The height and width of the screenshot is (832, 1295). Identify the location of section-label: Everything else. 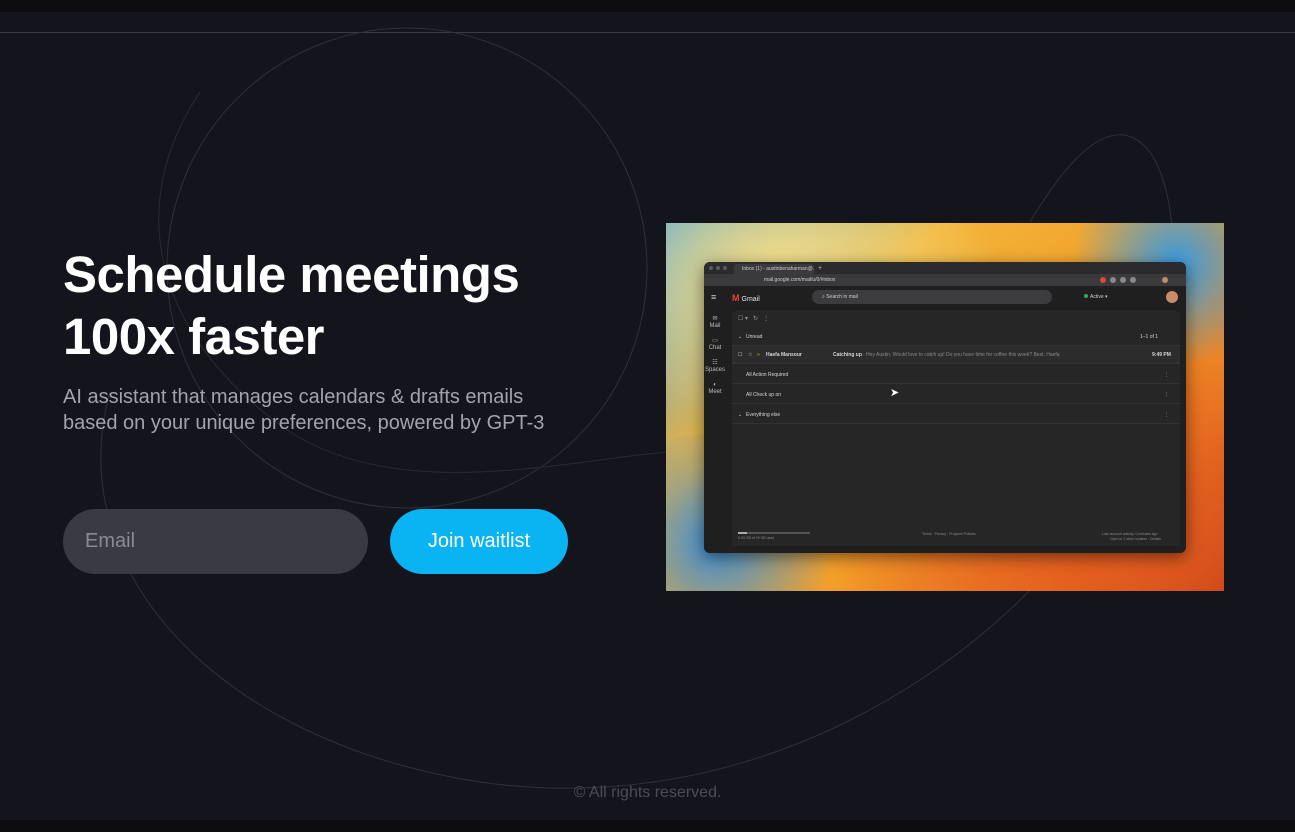
(763, 415).